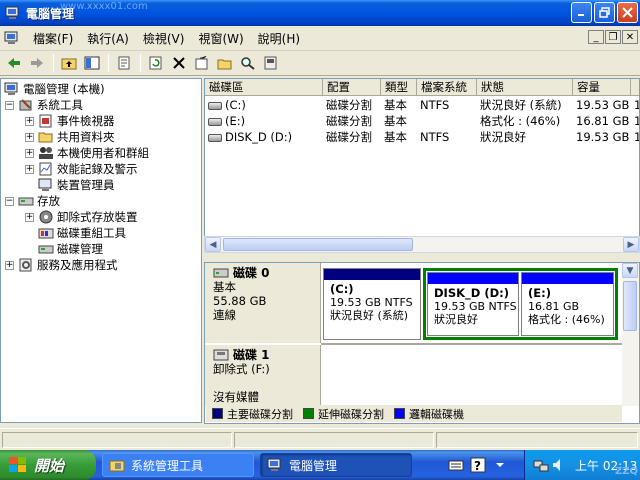 This screenshot has height=480, width=640. What do you see at coordinates (167, 465) in the screenshot?
I see `taskbar-item-label: 系統管理工具` at bounding box center [167, 465].